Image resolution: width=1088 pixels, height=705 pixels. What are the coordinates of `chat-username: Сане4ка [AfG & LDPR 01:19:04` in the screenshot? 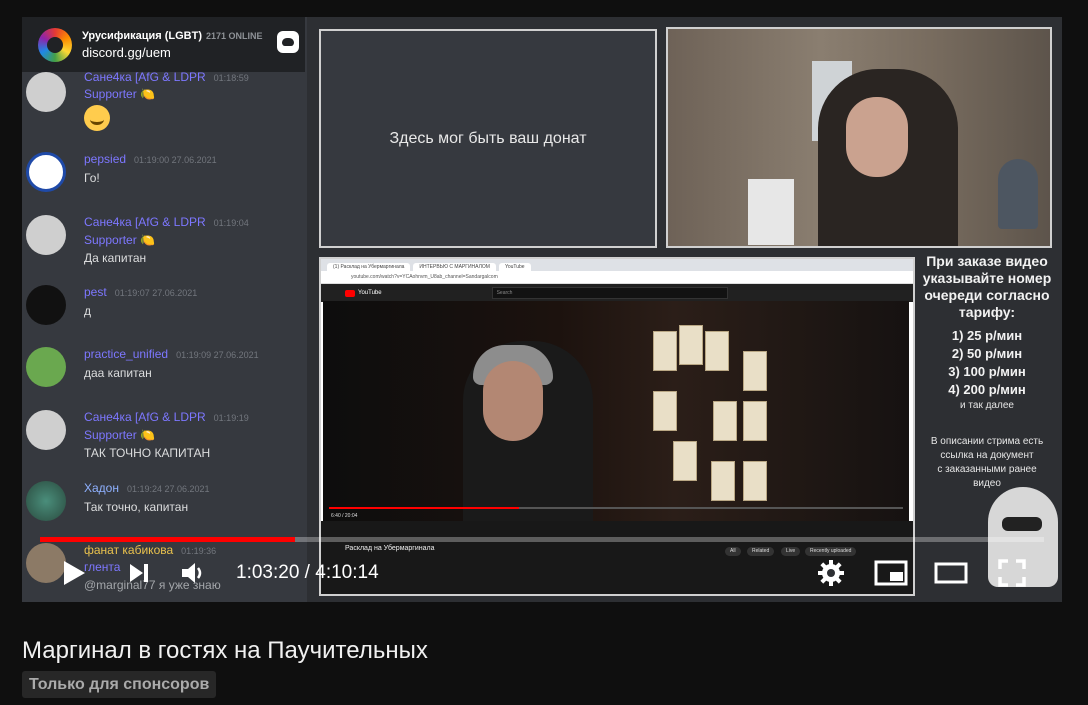 It's located at (166, 222).